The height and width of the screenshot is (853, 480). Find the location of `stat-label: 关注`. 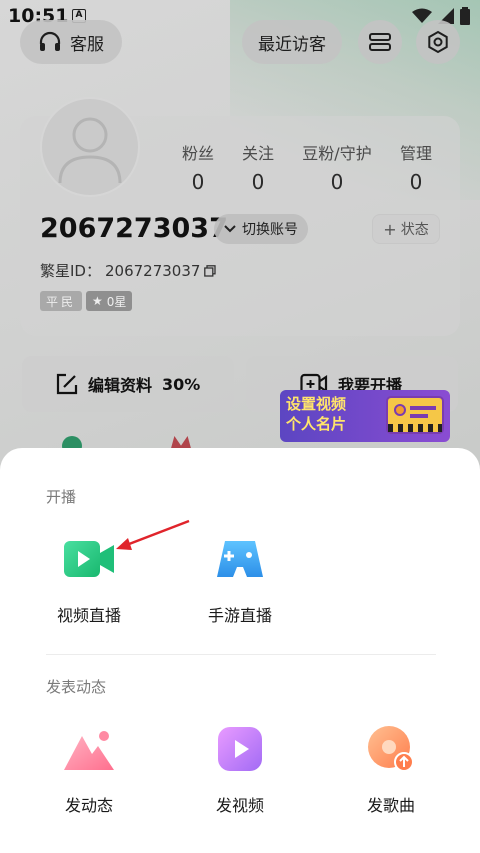

stat-label: 关注 is located at coordinates (257, 153).